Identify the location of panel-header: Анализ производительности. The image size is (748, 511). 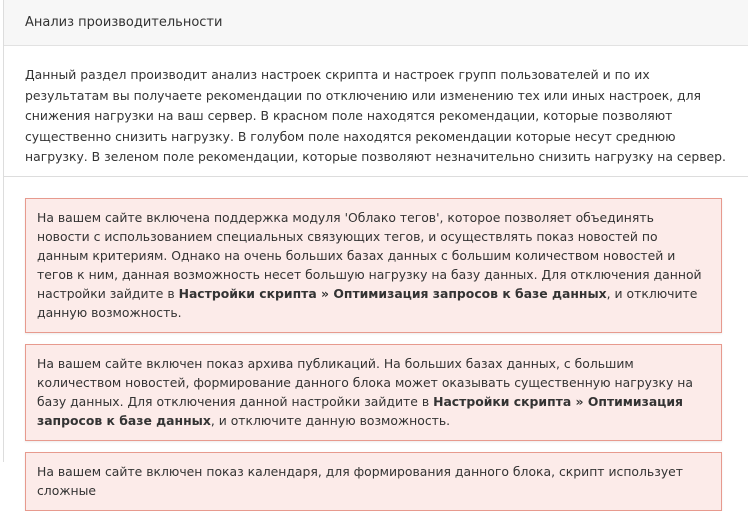
(376, 23).